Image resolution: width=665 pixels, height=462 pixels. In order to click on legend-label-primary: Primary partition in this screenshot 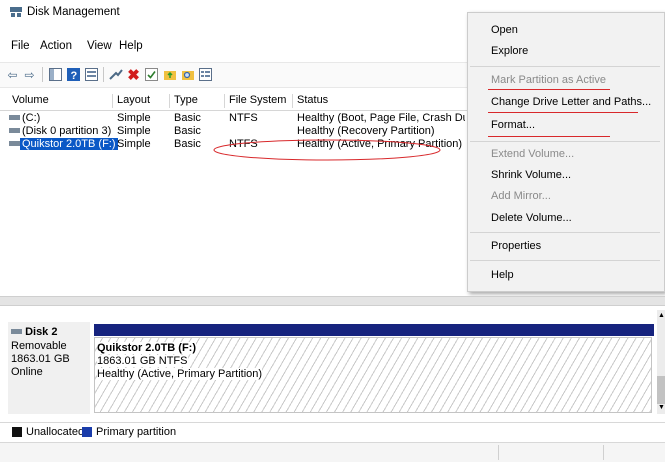, I will do `click(136, 432)`.